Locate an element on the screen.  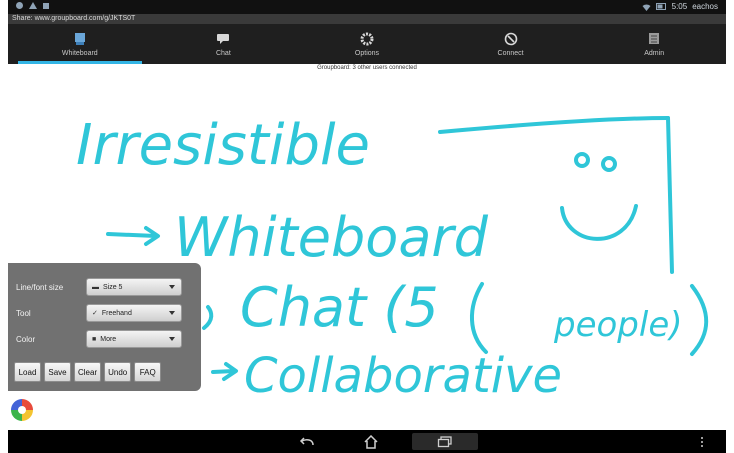
wifi-icon is located at coordinates (646, 7).